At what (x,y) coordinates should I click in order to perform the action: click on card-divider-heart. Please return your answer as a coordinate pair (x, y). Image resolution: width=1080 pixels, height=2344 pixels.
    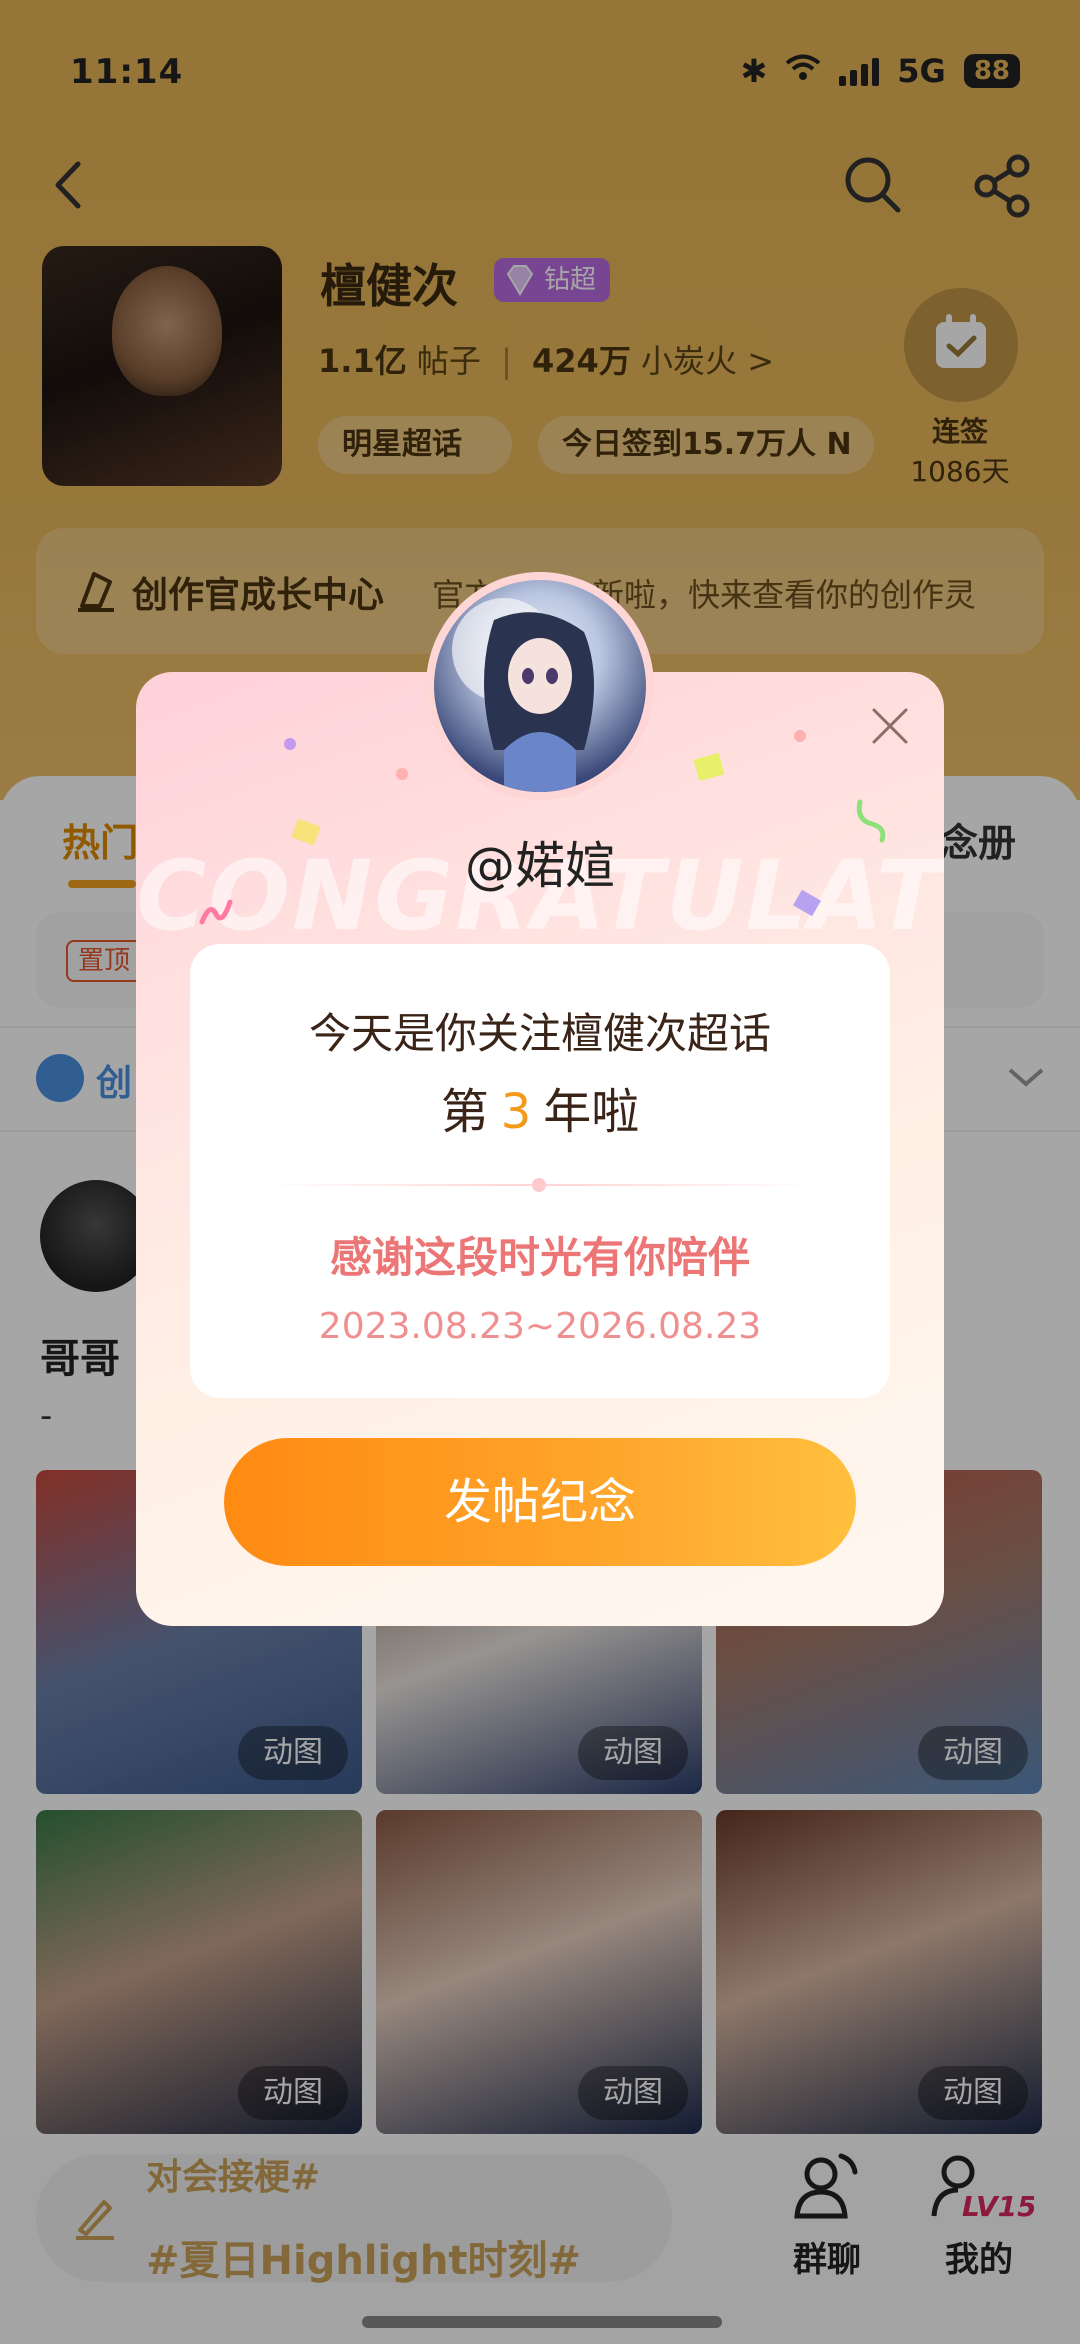
    Looking at the image, I should click on (539, 1185).